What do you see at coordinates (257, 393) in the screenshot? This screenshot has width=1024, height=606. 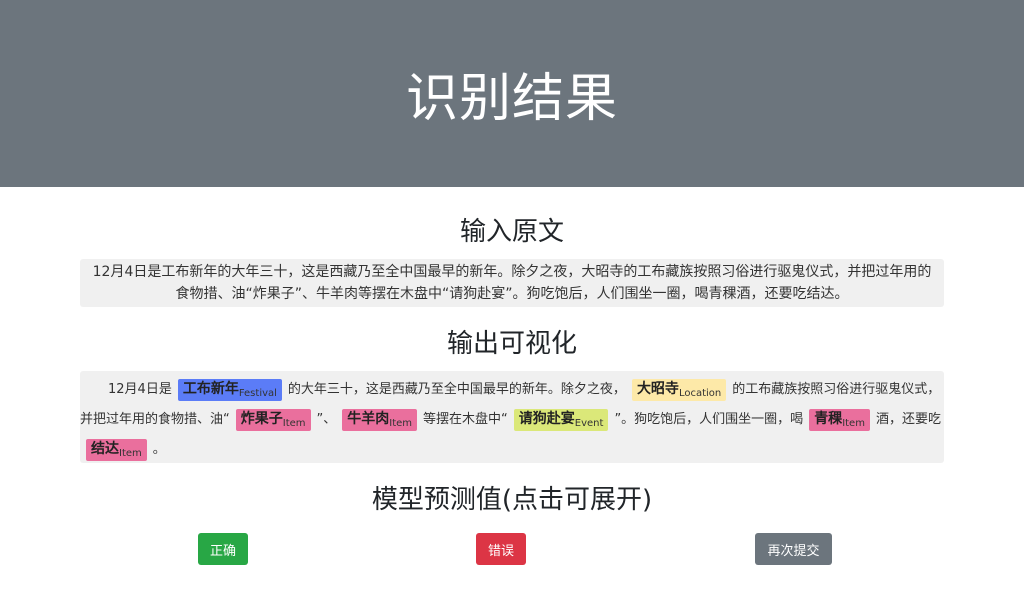 I see `entity-label: Festival` at bounding box center [257, 393].